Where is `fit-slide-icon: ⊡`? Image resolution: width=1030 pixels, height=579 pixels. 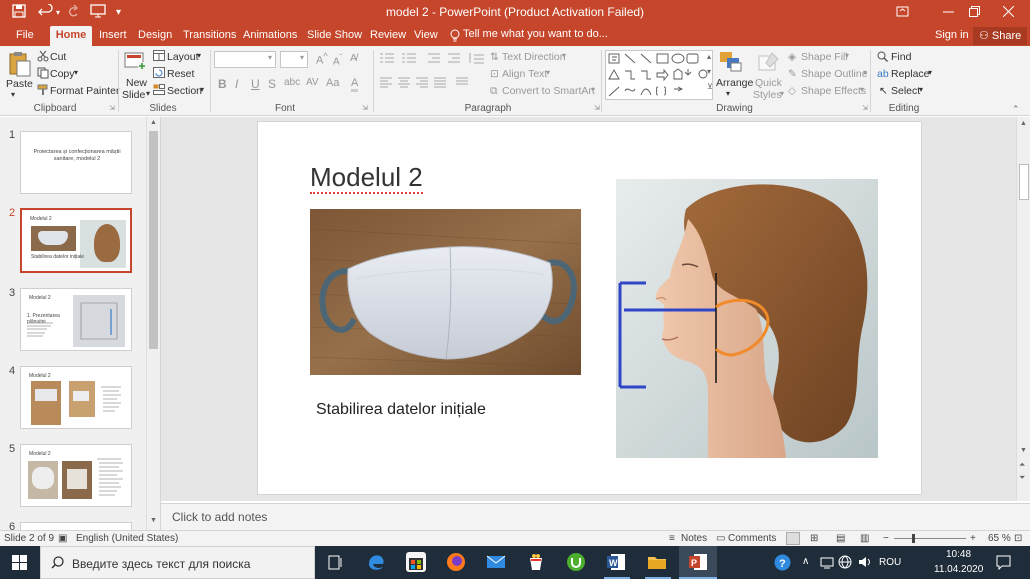
fit-slide-icon: ⊡ is located at coordinates (1018, 538).